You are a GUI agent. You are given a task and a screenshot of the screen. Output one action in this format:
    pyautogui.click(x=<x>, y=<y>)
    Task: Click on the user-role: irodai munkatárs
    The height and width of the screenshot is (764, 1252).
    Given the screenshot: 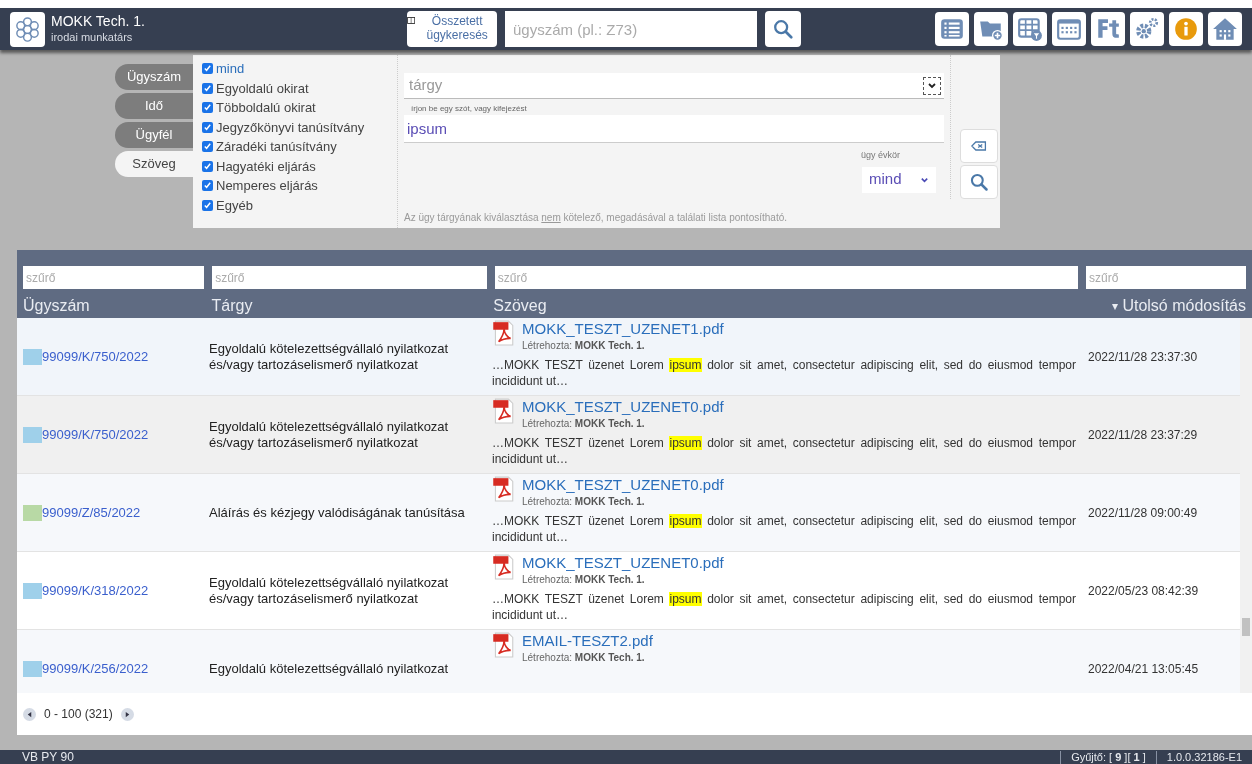 What is the action you would take?
    pyautogui.click(x=92, y=37)
    